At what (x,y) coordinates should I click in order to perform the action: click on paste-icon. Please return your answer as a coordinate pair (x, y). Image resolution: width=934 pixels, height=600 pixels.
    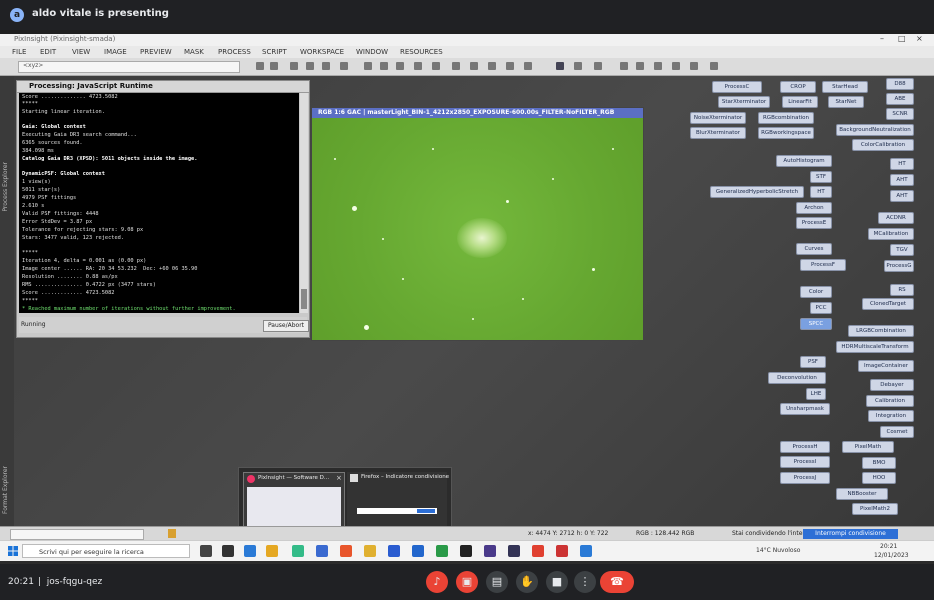
    Looking at the image, I should click on (326, 66).